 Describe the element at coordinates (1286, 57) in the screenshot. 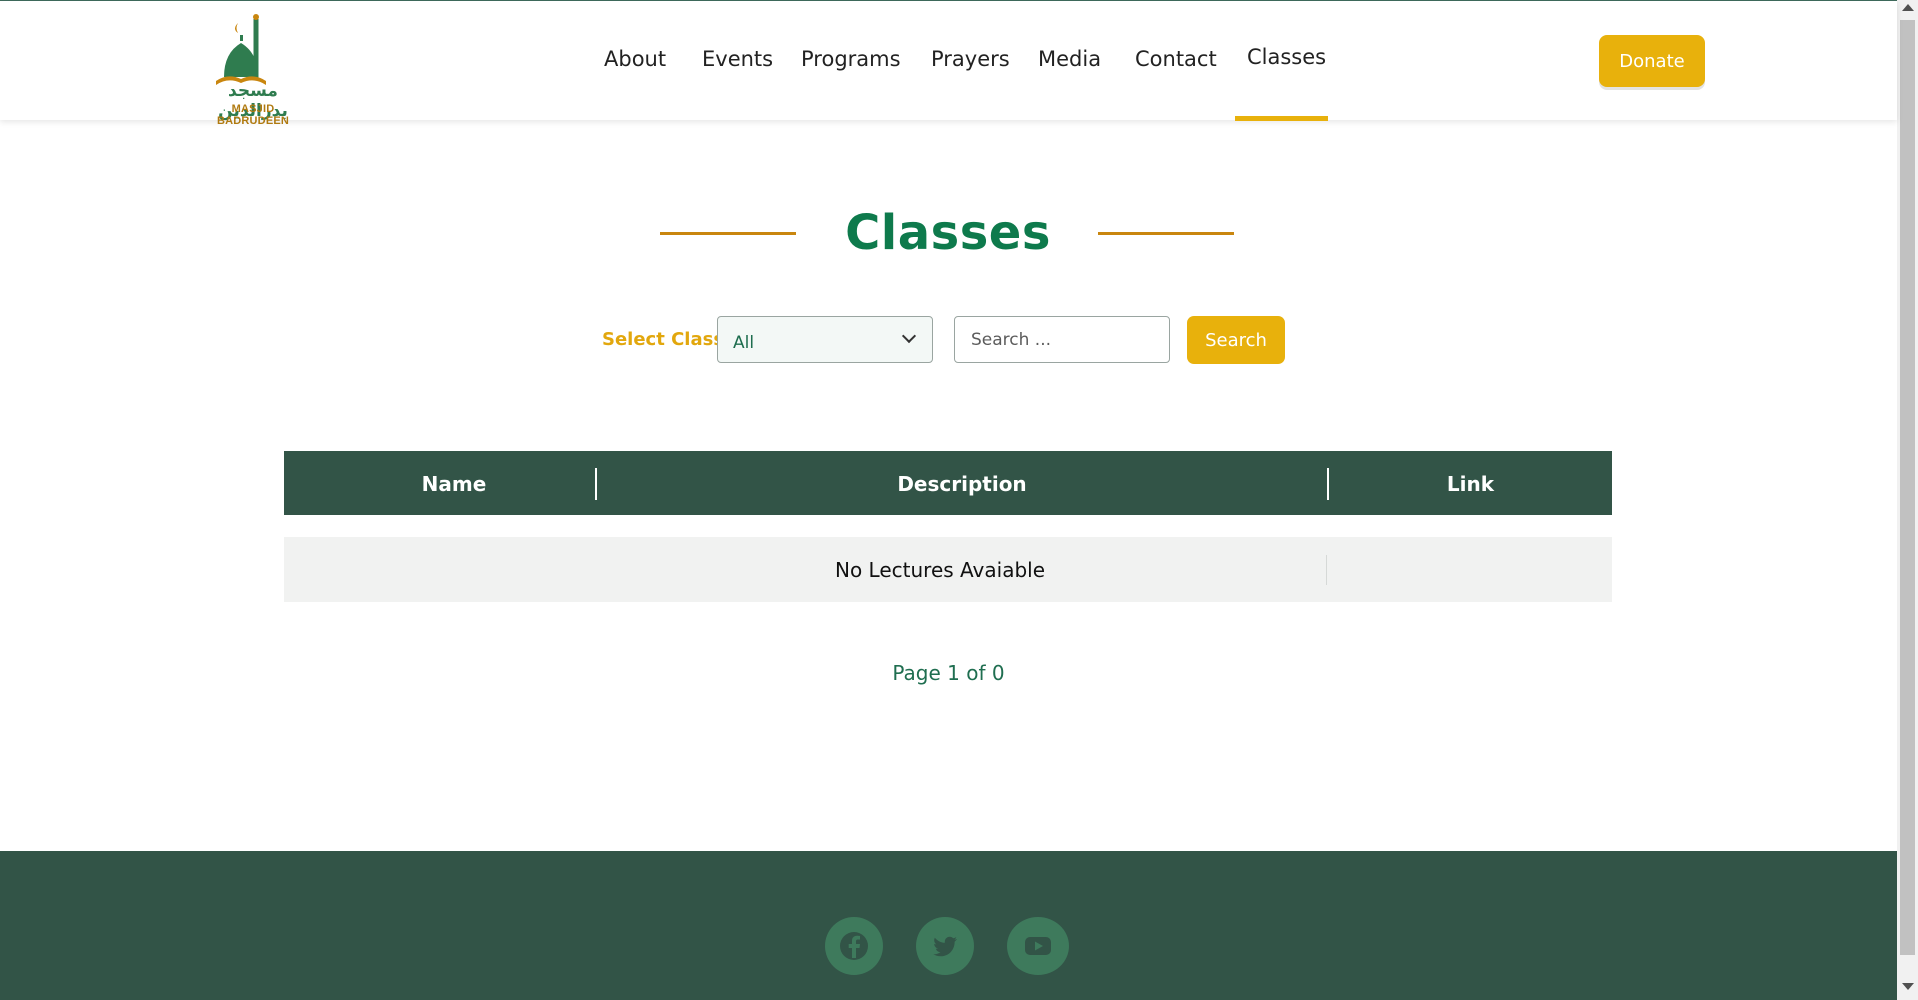

I see `nav-classes: Classes` at that location.